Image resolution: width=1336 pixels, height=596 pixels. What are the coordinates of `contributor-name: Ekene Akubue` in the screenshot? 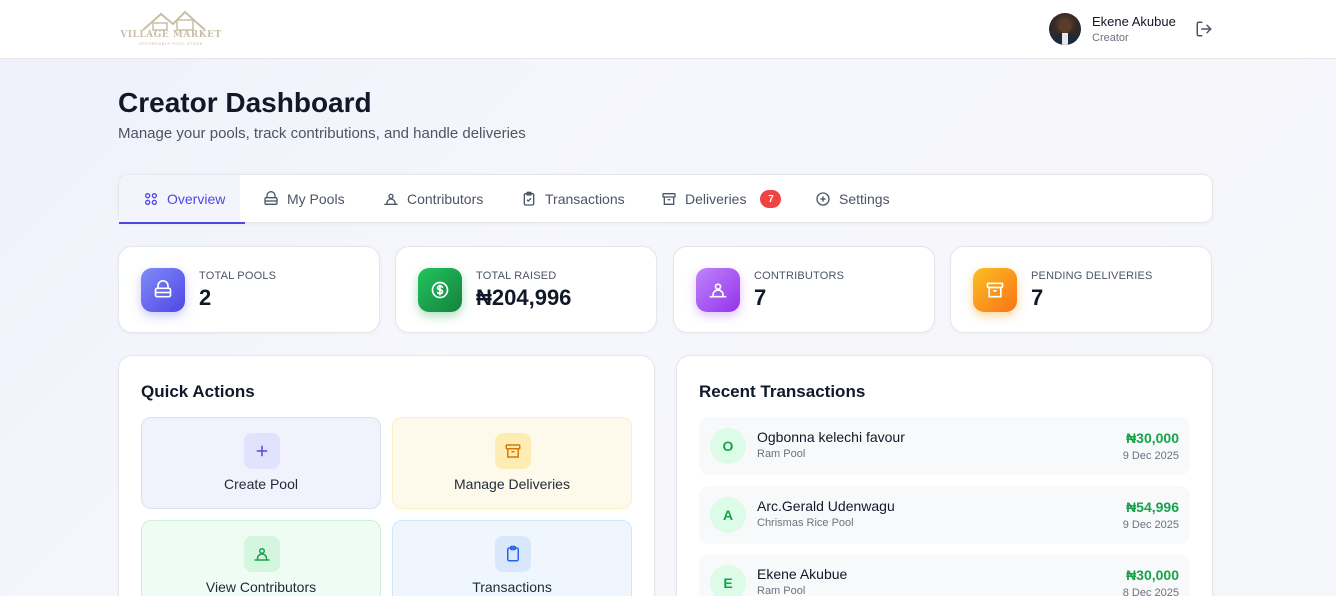 It's located at (802, 574).